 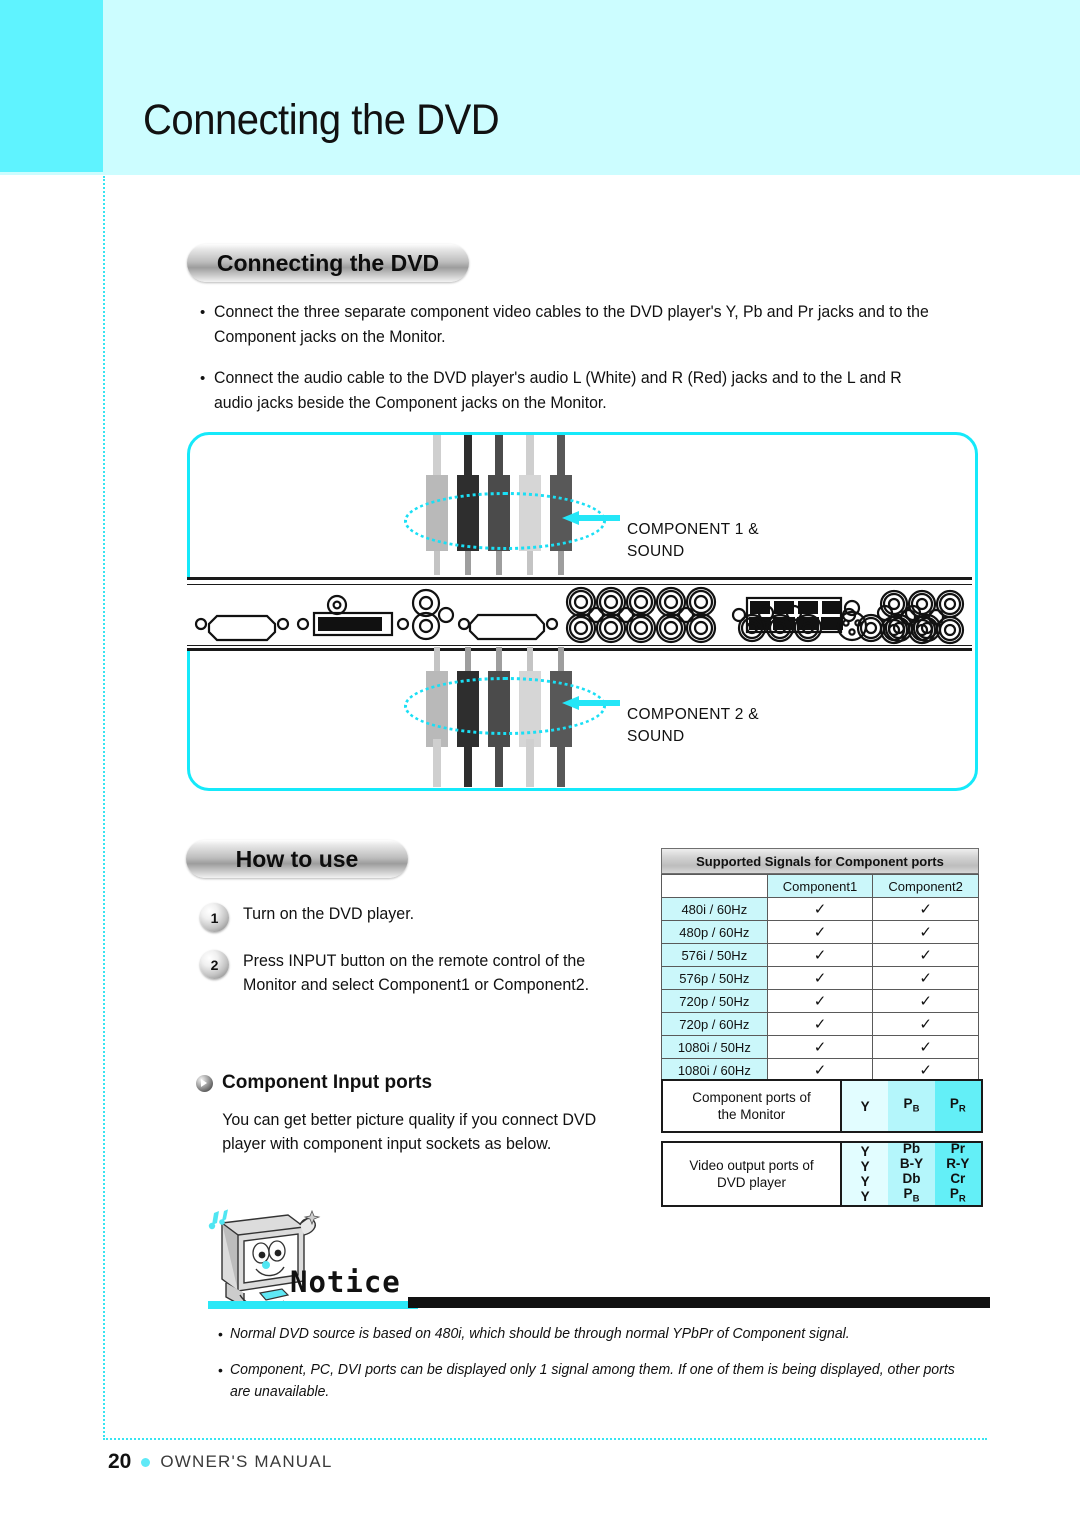 What do you see at coordinates (714, 1047) in the screenshot?
I see `signal-label: 1080i / 50Hz` at bounding box center [714, 1047].